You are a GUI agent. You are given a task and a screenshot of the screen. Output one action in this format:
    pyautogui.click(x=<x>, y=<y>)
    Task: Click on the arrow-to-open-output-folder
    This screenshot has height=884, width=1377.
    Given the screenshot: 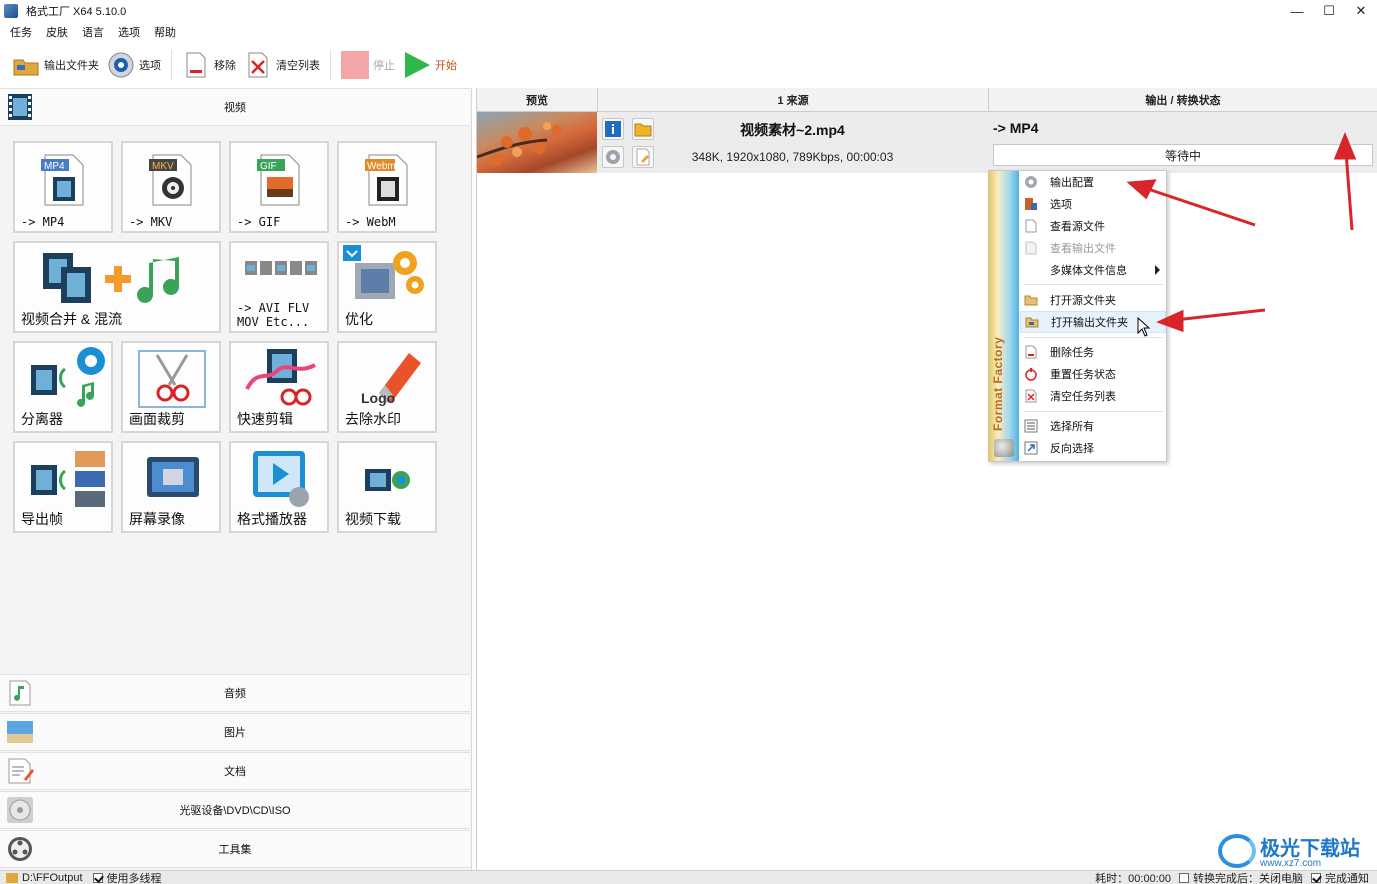 What is the action you would take?
    pyautogui.click(x=1220, y=315)
    